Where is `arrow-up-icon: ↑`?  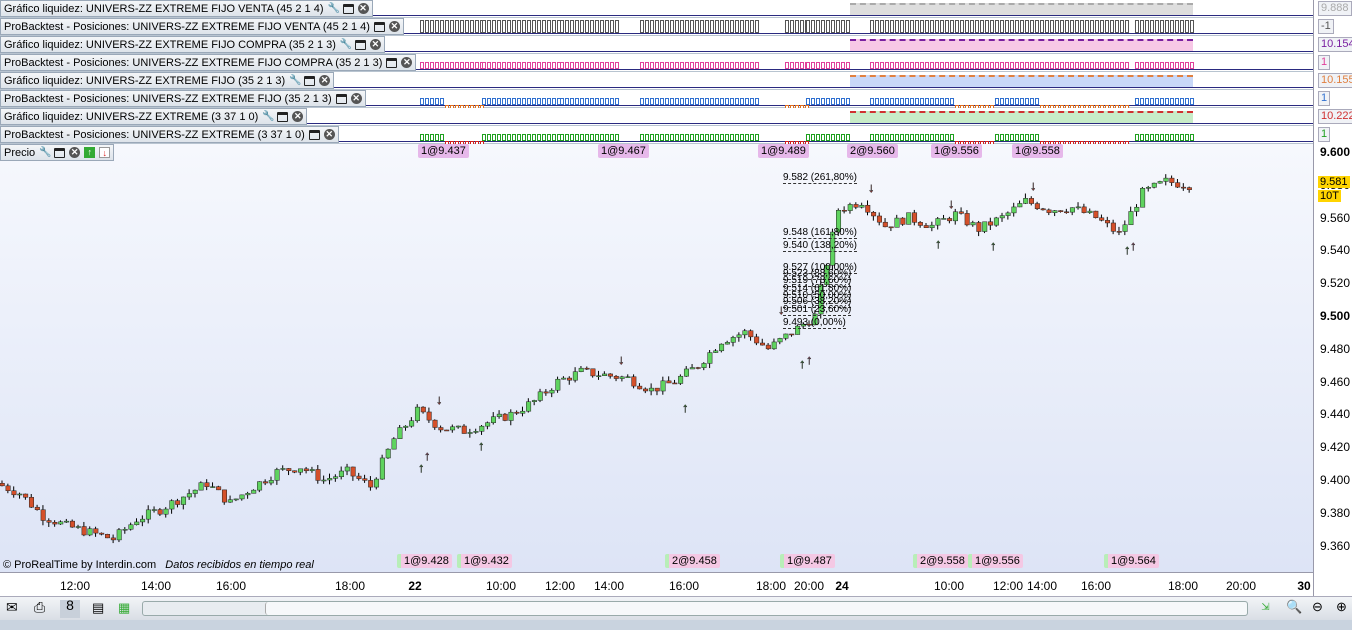
arrow-up-icon: ↑ is located at coordinates (90, 152).